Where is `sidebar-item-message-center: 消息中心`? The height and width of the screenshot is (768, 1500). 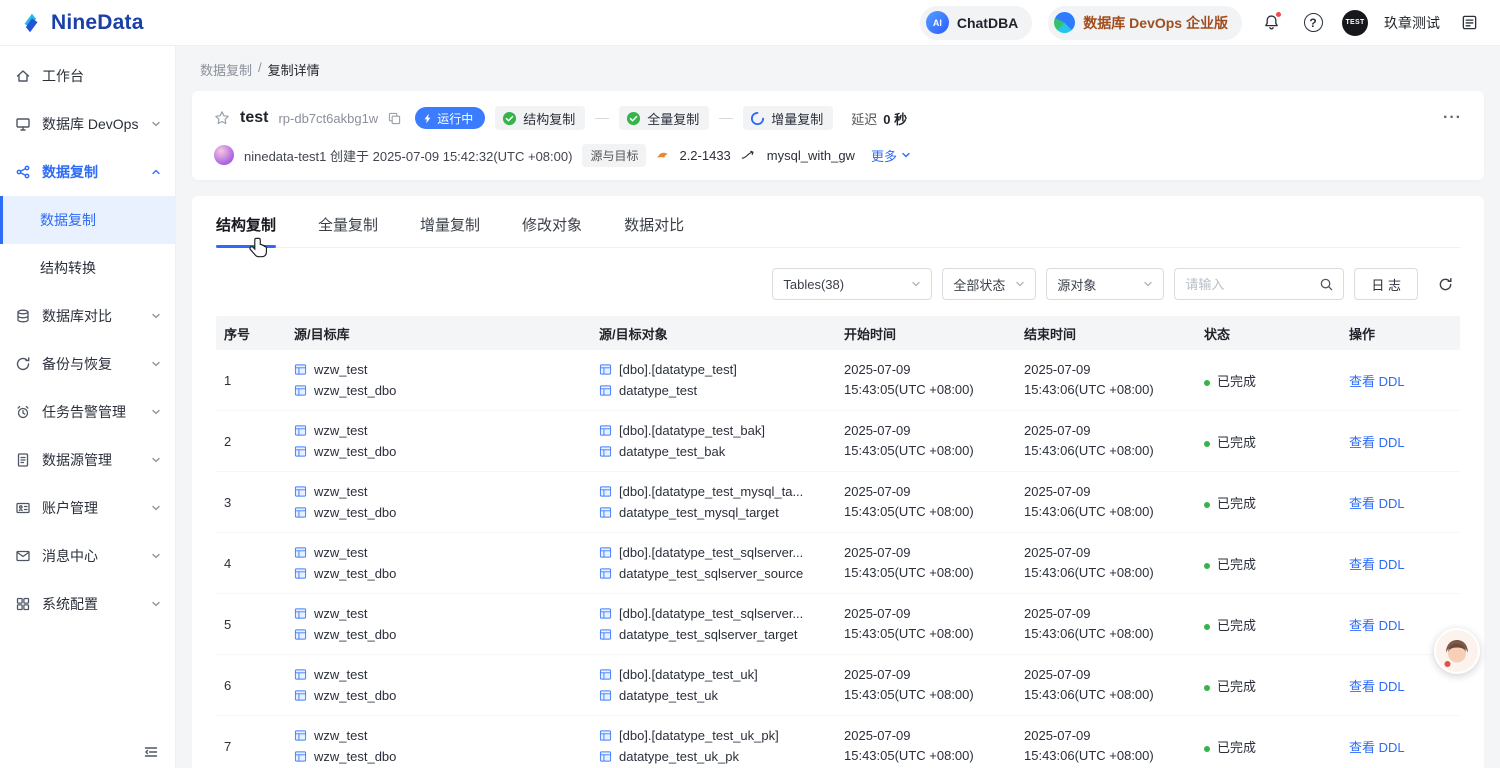 sidebar-item-message-center: 消息中心 is located at coordinates (87, 556).